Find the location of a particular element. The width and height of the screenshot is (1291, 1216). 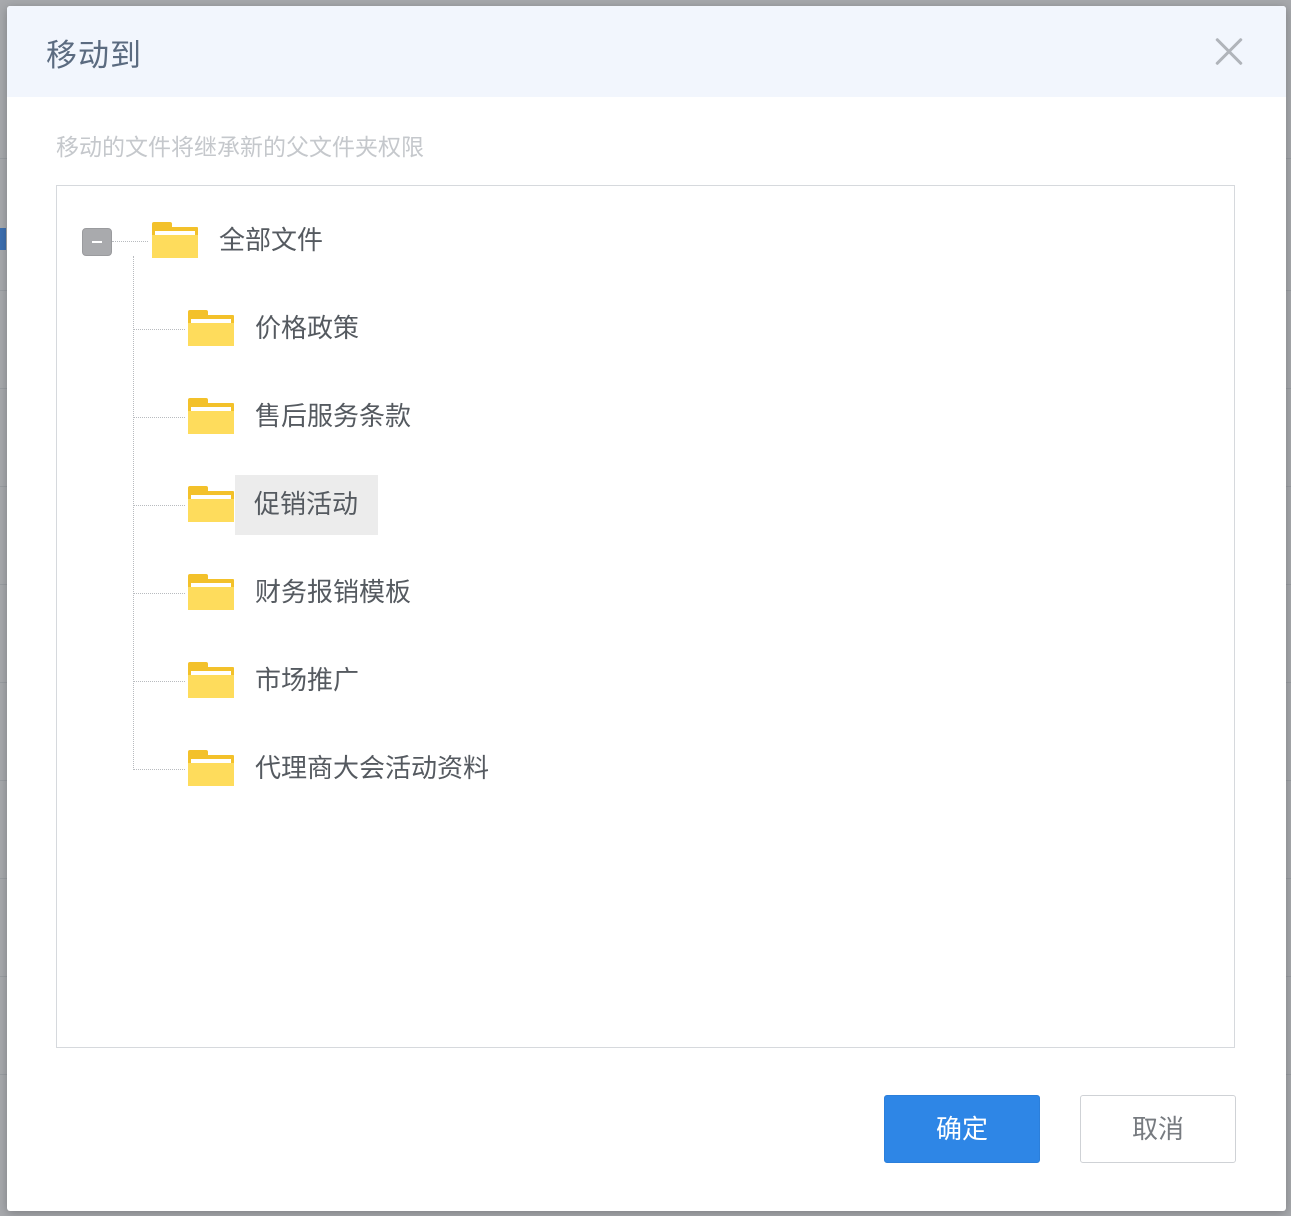

permission-hint: 移动的文件将继承新的父文件夹权限 is located at coordinates (240, 148).